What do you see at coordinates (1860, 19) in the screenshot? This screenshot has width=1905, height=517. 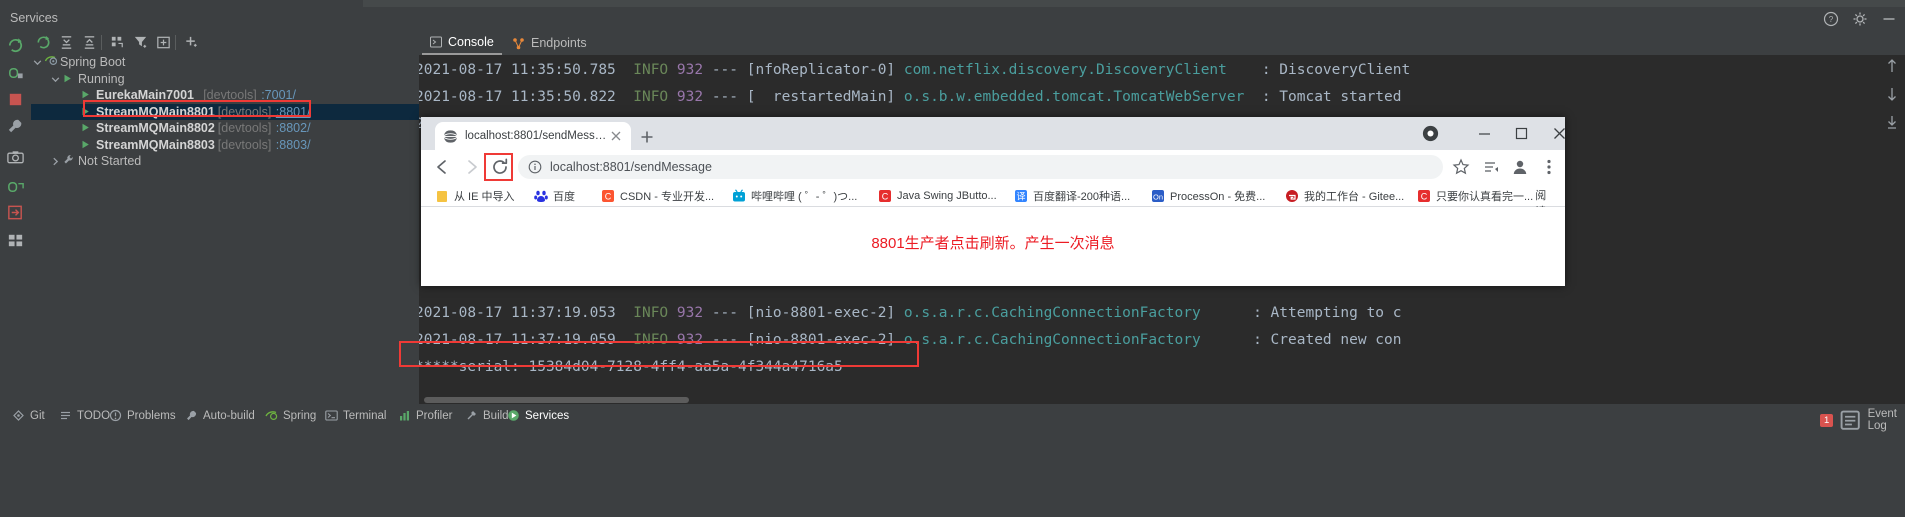 I see `settings-gear-icon` at bounding box center [1860, 19].